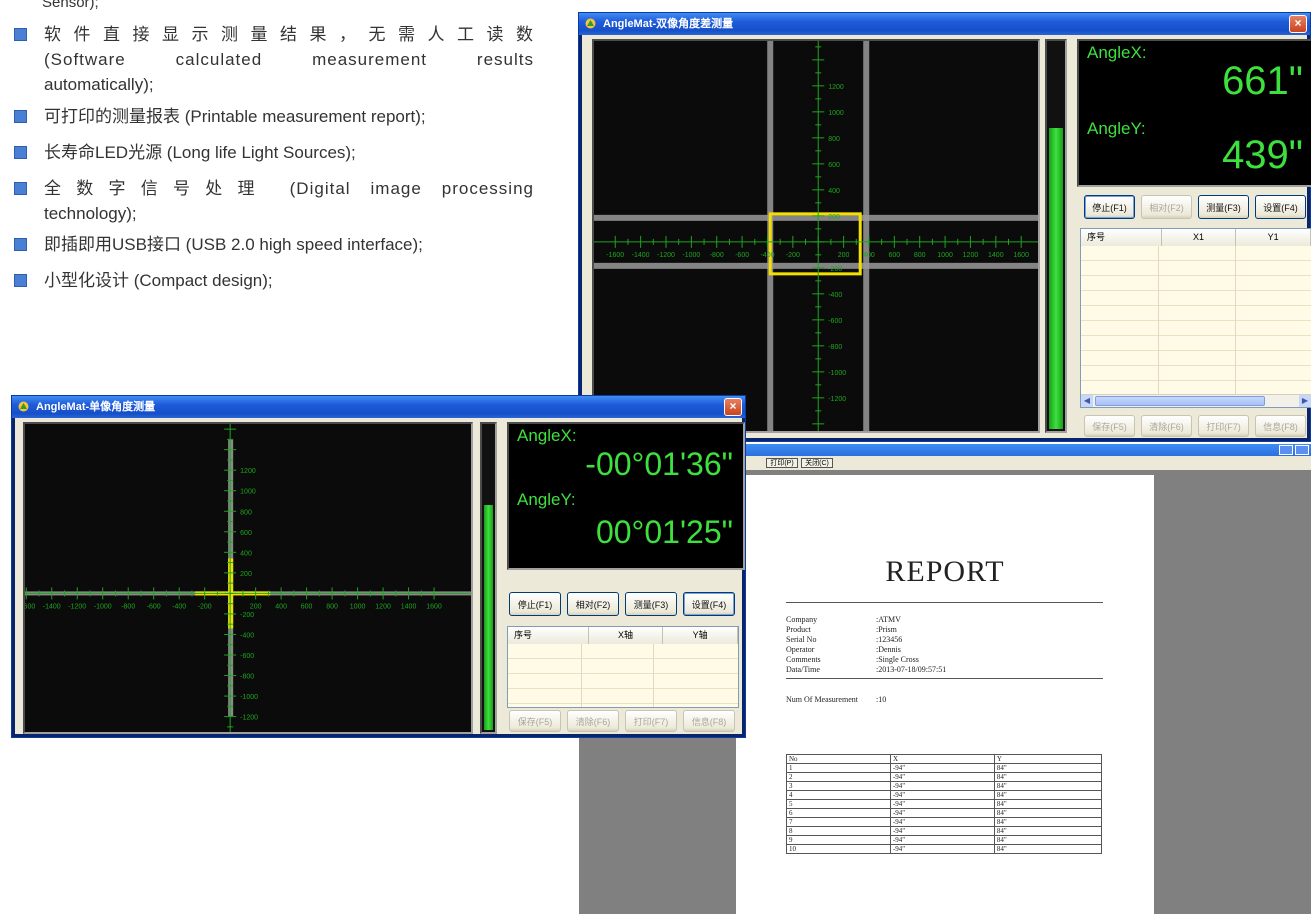 The image size is (1311, 914). What do you see at coordinates (383, 606) in the screenshot?
I see `ruler-label-x: 1200` at bounding box center [383, 606].